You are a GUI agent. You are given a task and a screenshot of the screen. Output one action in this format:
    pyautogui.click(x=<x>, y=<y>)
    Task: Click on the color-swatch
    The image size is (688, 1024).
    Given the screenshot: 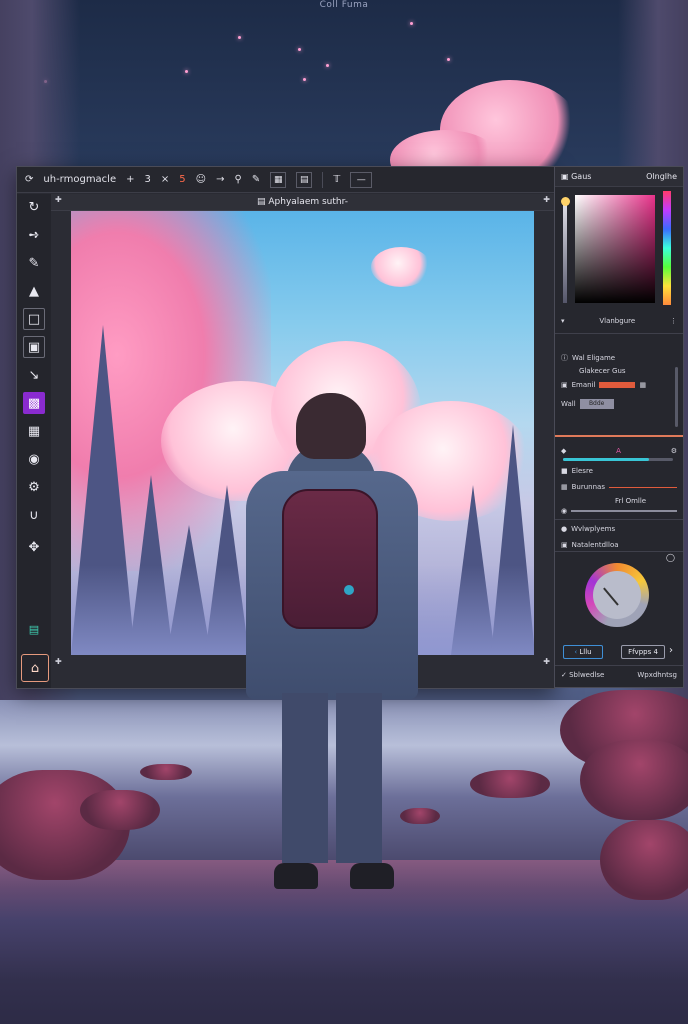 What is the action you would take?
    pyautogui.click(x=617, y=385)
    